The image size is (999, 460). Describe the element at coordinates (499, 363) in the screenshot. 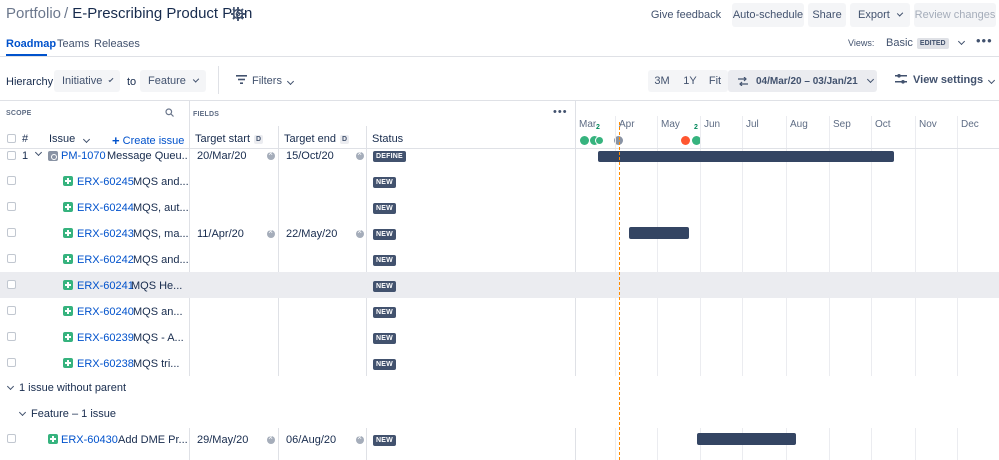

I see `table-row: ERX-60238 MQS tri... NEW` at that location.